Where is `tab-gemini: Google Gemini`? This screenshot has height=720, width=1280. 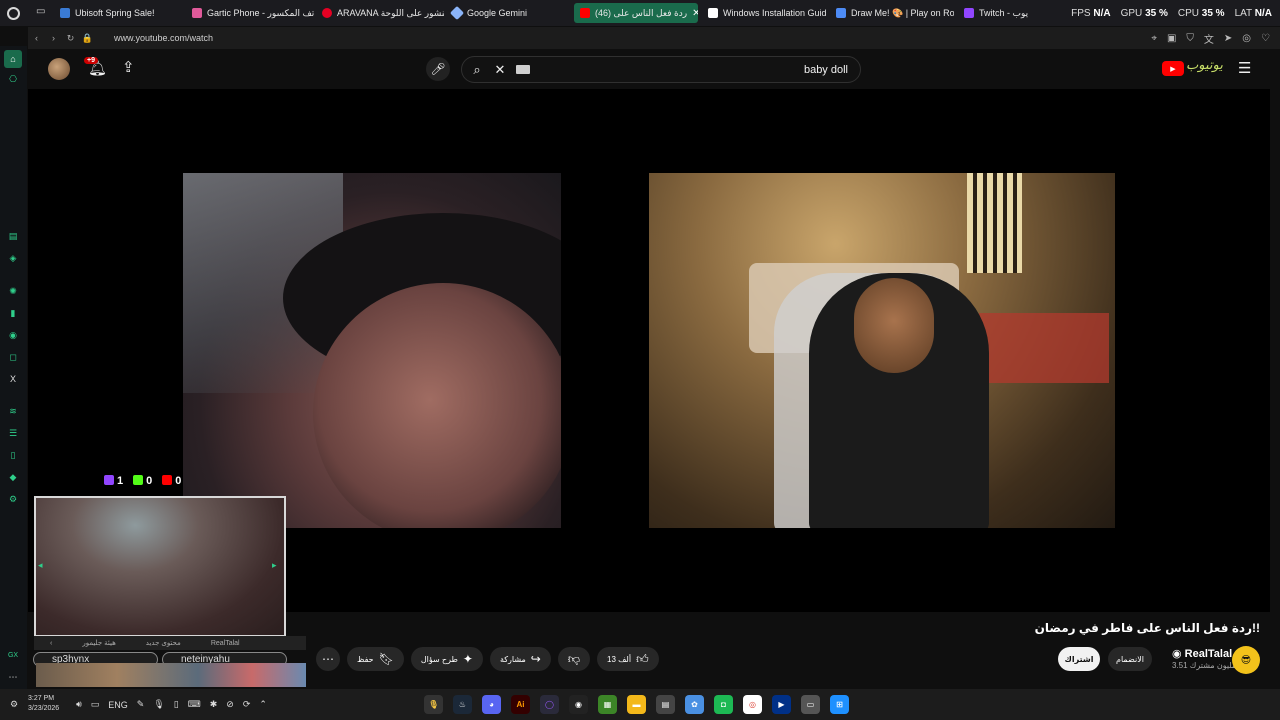
tab-gemini: Google Gemini is located at coordinates (508, 13).